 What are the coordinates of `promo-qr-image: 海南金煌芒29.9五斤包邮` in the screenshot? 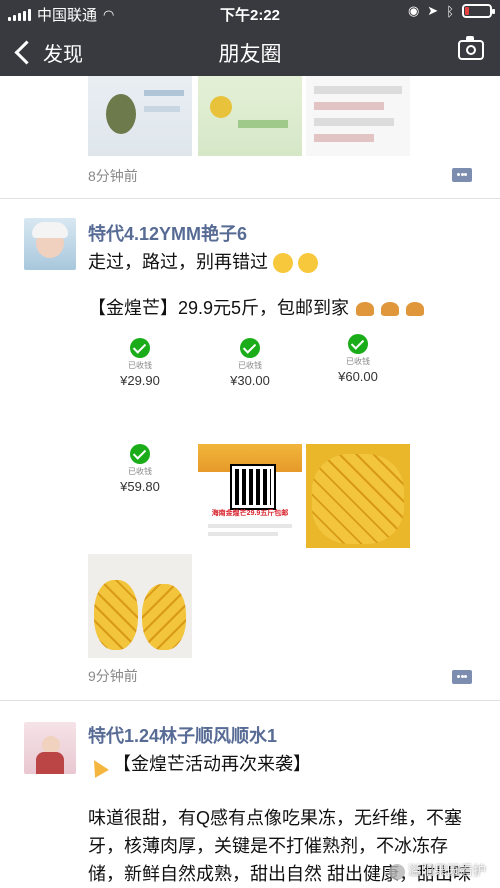 It's located at (250, 496).